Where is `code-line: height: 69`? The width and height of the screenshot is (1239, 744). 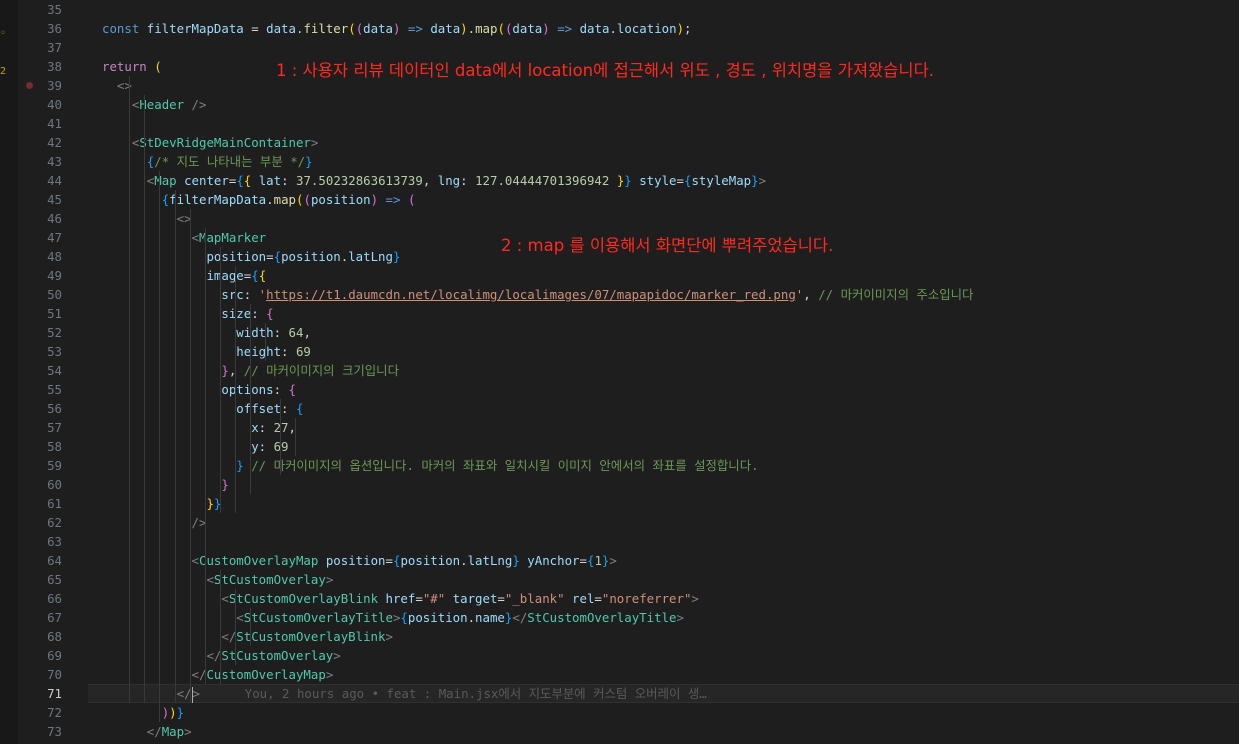
code-line: height: 69 is located at coordinates (663, 351).